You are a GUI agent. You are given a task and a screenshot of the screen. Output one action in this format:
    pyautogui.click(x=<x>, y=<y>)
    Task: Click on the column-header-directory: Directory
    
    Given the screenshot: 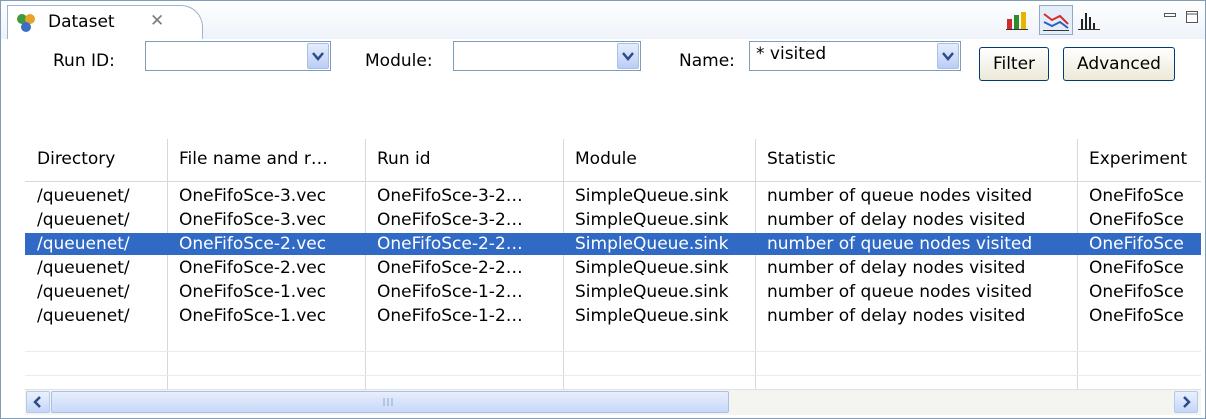 What is the action you would take?
    pyautogui.click(x=76, y=159)
    